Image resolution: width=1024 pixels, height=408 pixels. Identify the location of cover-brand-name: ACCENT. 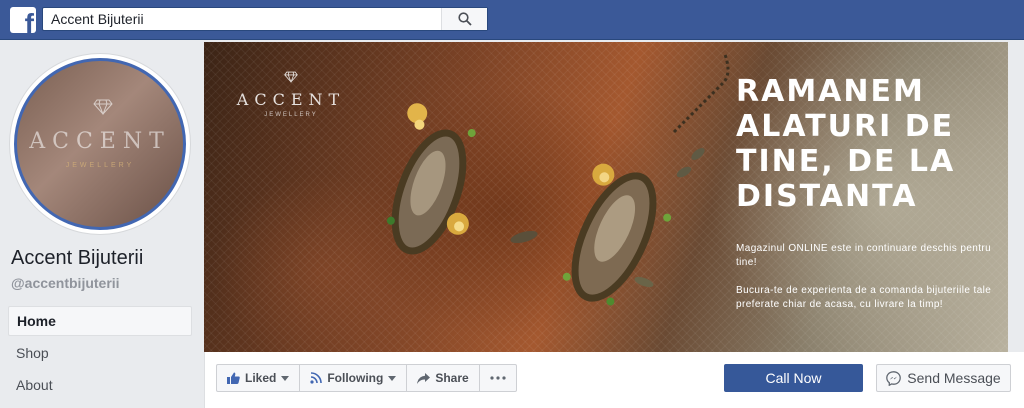
(291, 99).